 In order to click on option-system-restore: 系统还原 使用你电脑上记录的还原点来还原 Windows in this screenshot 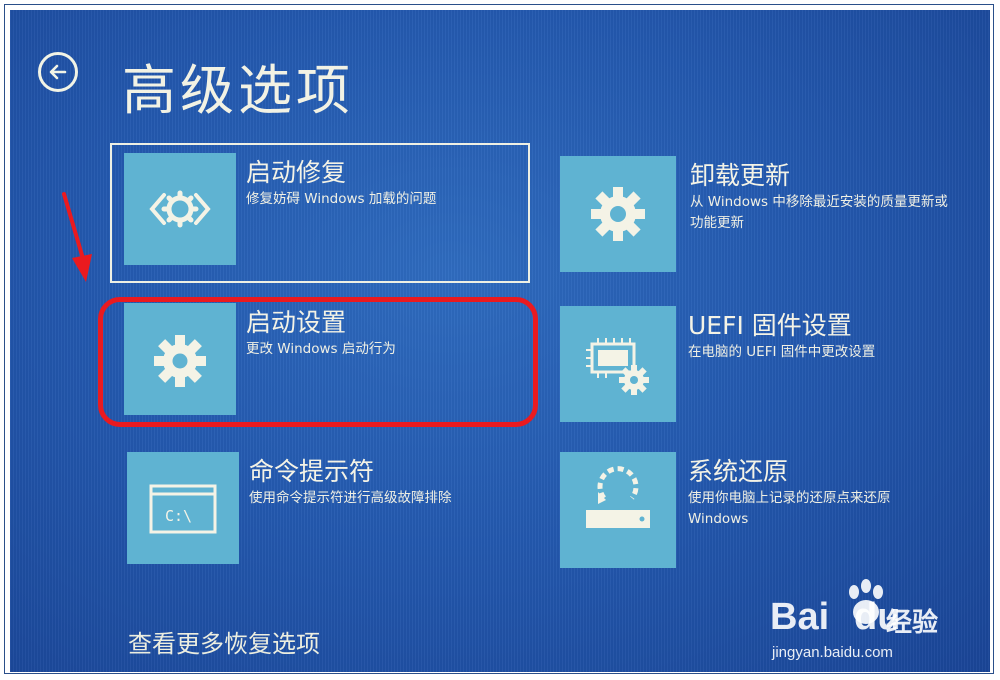, I will do `click(756, 507)`.